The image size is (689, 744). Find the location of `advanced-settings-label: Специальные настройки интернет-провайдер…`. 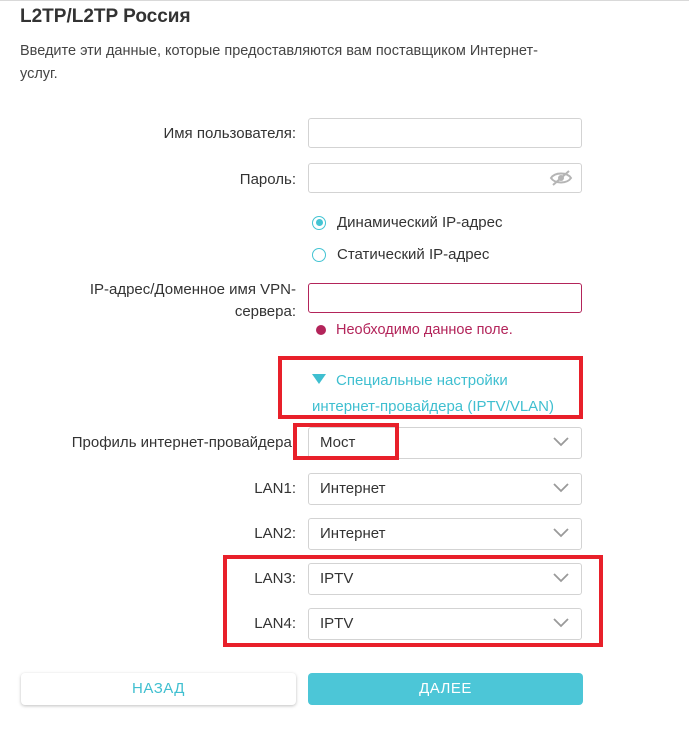

advanced-settings-label: Специальные настройки интернет-провайдер… is located at coordinates (433, 393).